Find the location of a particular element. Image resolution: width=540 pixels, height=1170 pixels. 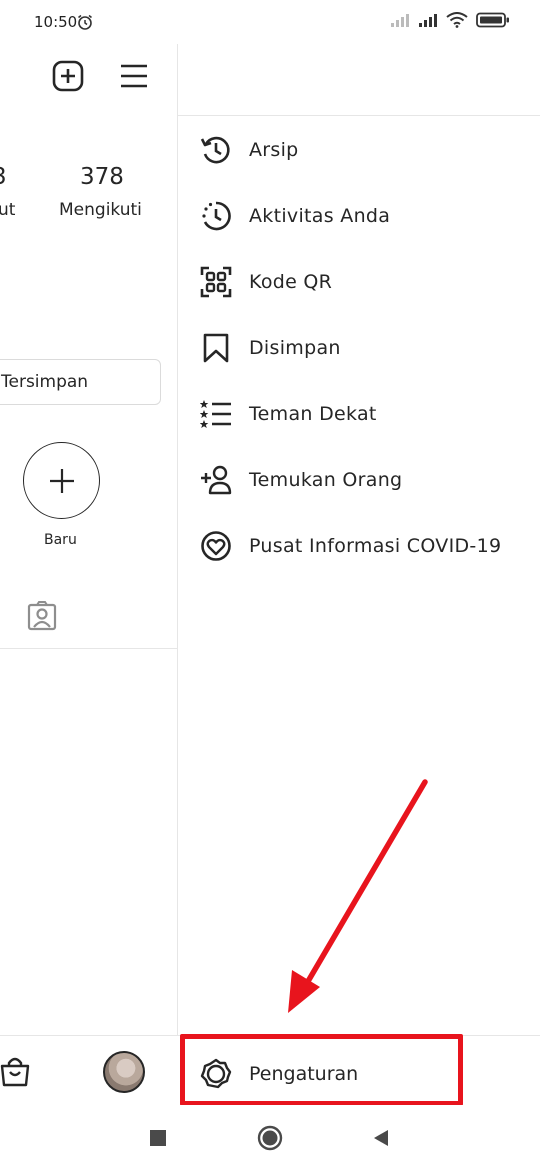

settings-icon is located at coordinates (216, 1074).